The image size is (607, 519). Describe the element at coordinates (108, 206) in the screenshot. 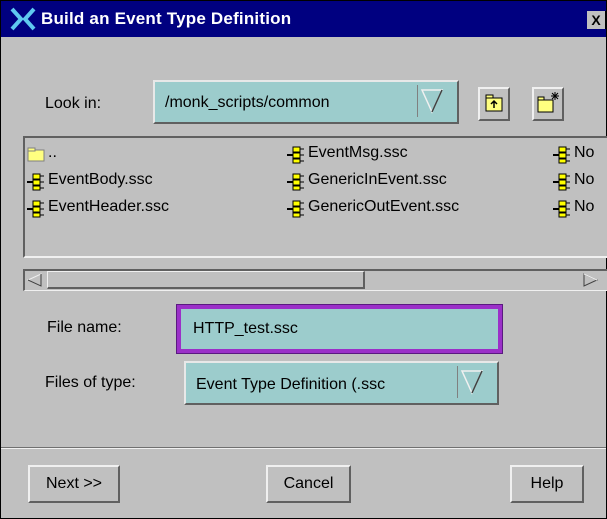

I see `file-name: EventHeader.ssc` at that location.